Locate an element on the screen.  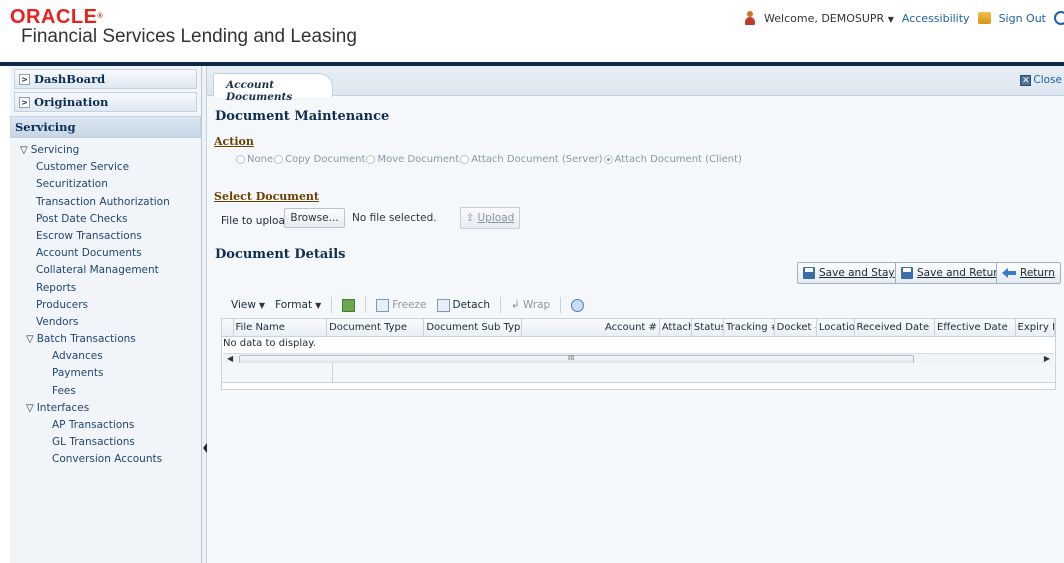
accessibility-link: Accessibility is located at coordinates (936, 18).